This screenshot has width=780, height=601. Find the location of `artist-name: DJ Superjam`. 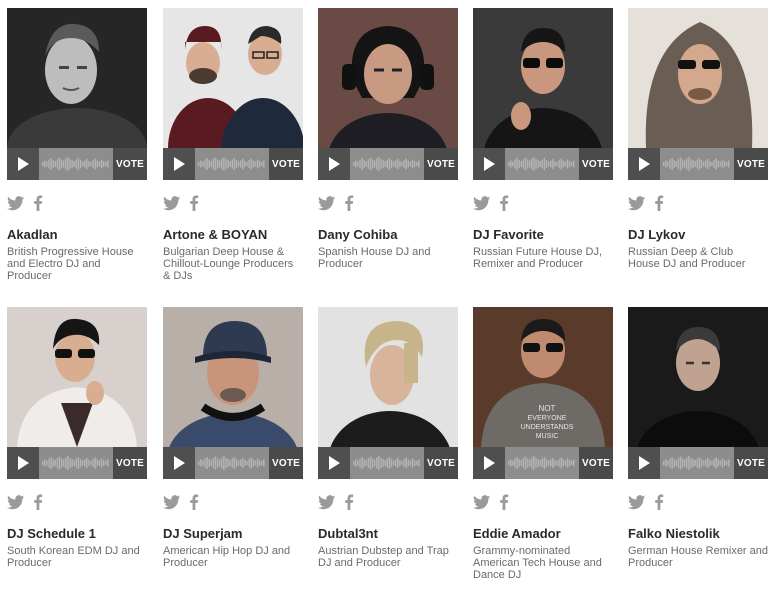

artist-name: DJ Superjam is located at coordinates (202, 533).